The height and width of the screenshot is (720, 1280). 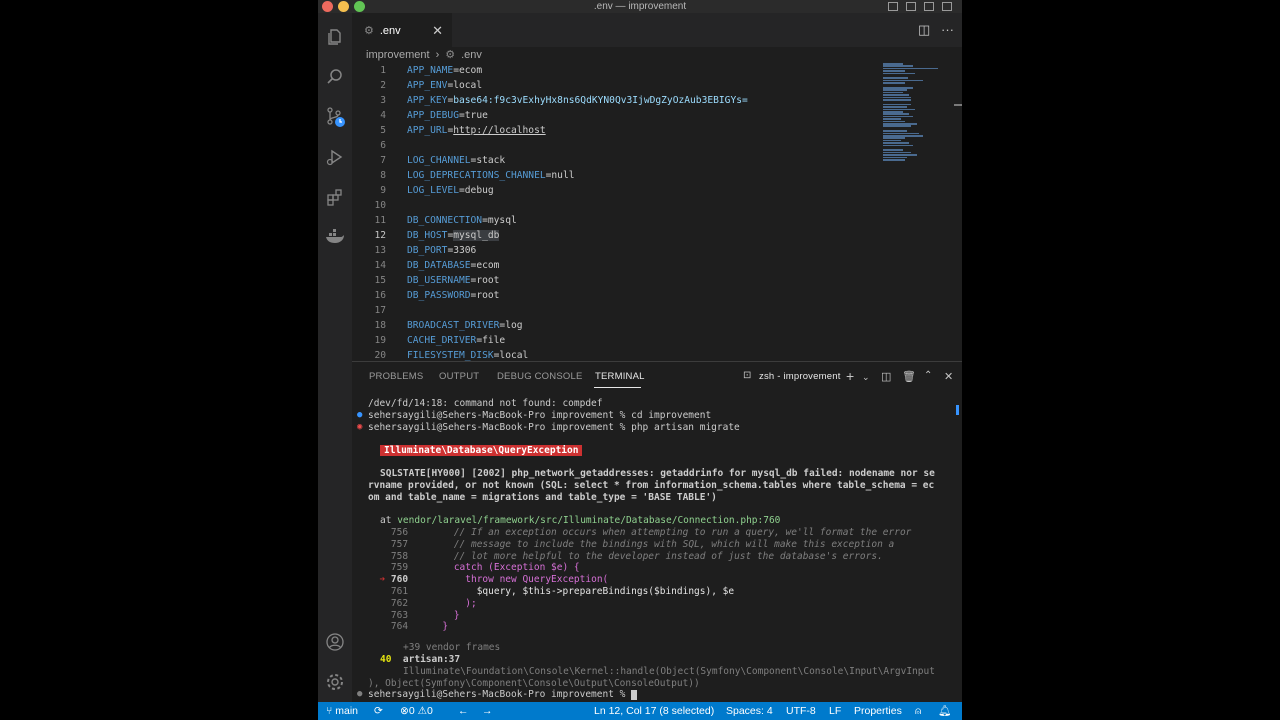 I want to click on minimize-window-button, so click(x=343, y=6).